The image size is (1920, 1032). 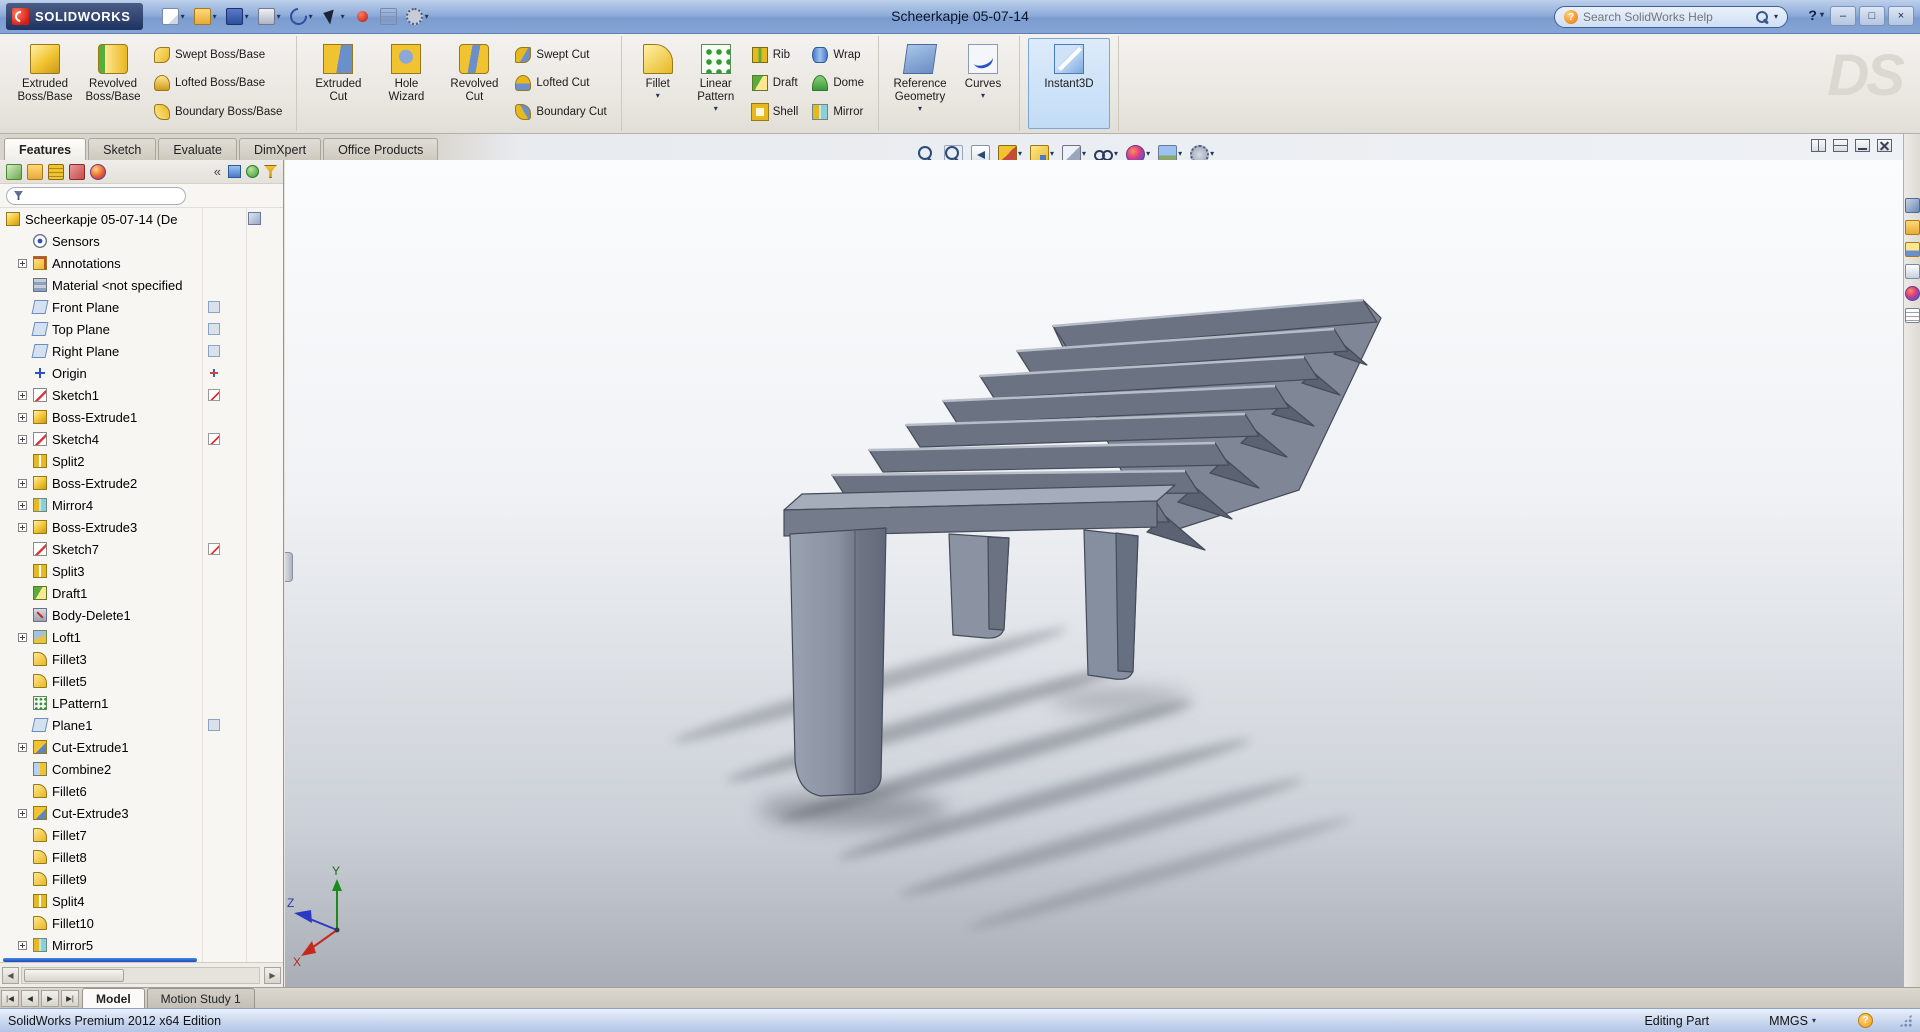 What do you see at coordinates (218, 112) in the screenshot?
I see `boundary-boss-base-button: Boundary Boss/Base` at bounding box center [218, 112].